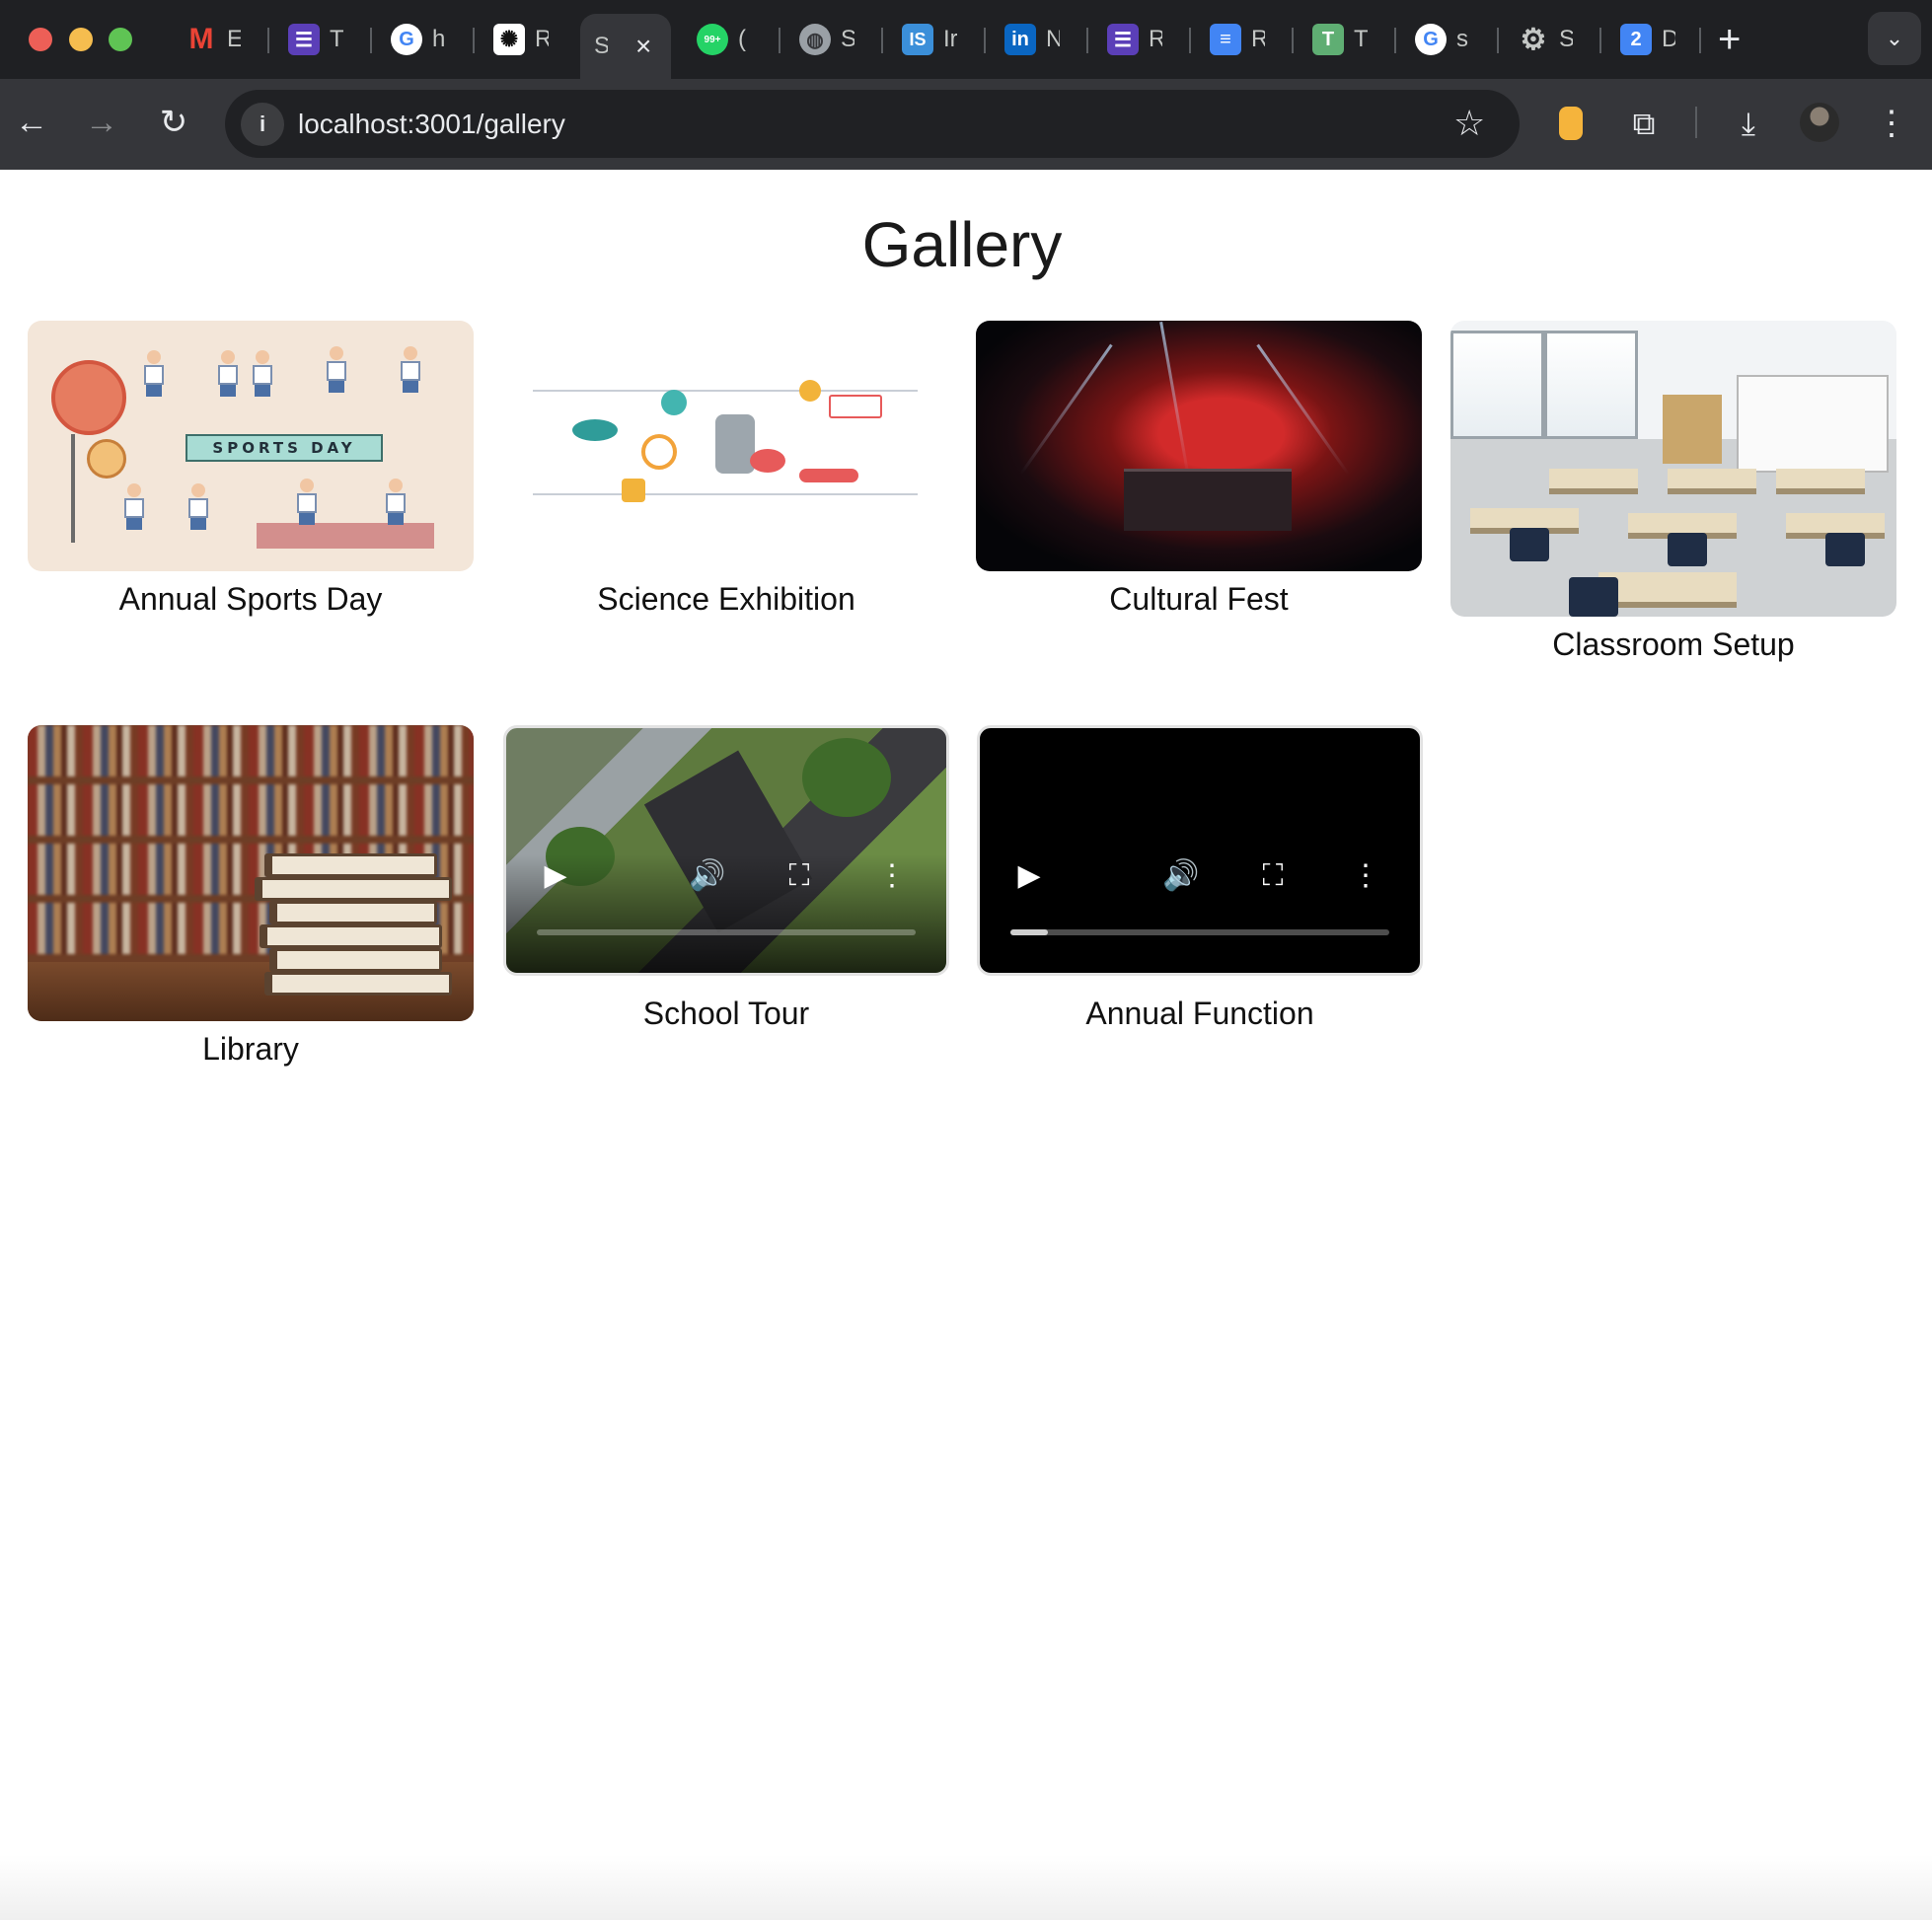 Image resolution: width=1932 pixels, height=1920 pixels. I want to click on t-icon: T, so click(1328, 39).